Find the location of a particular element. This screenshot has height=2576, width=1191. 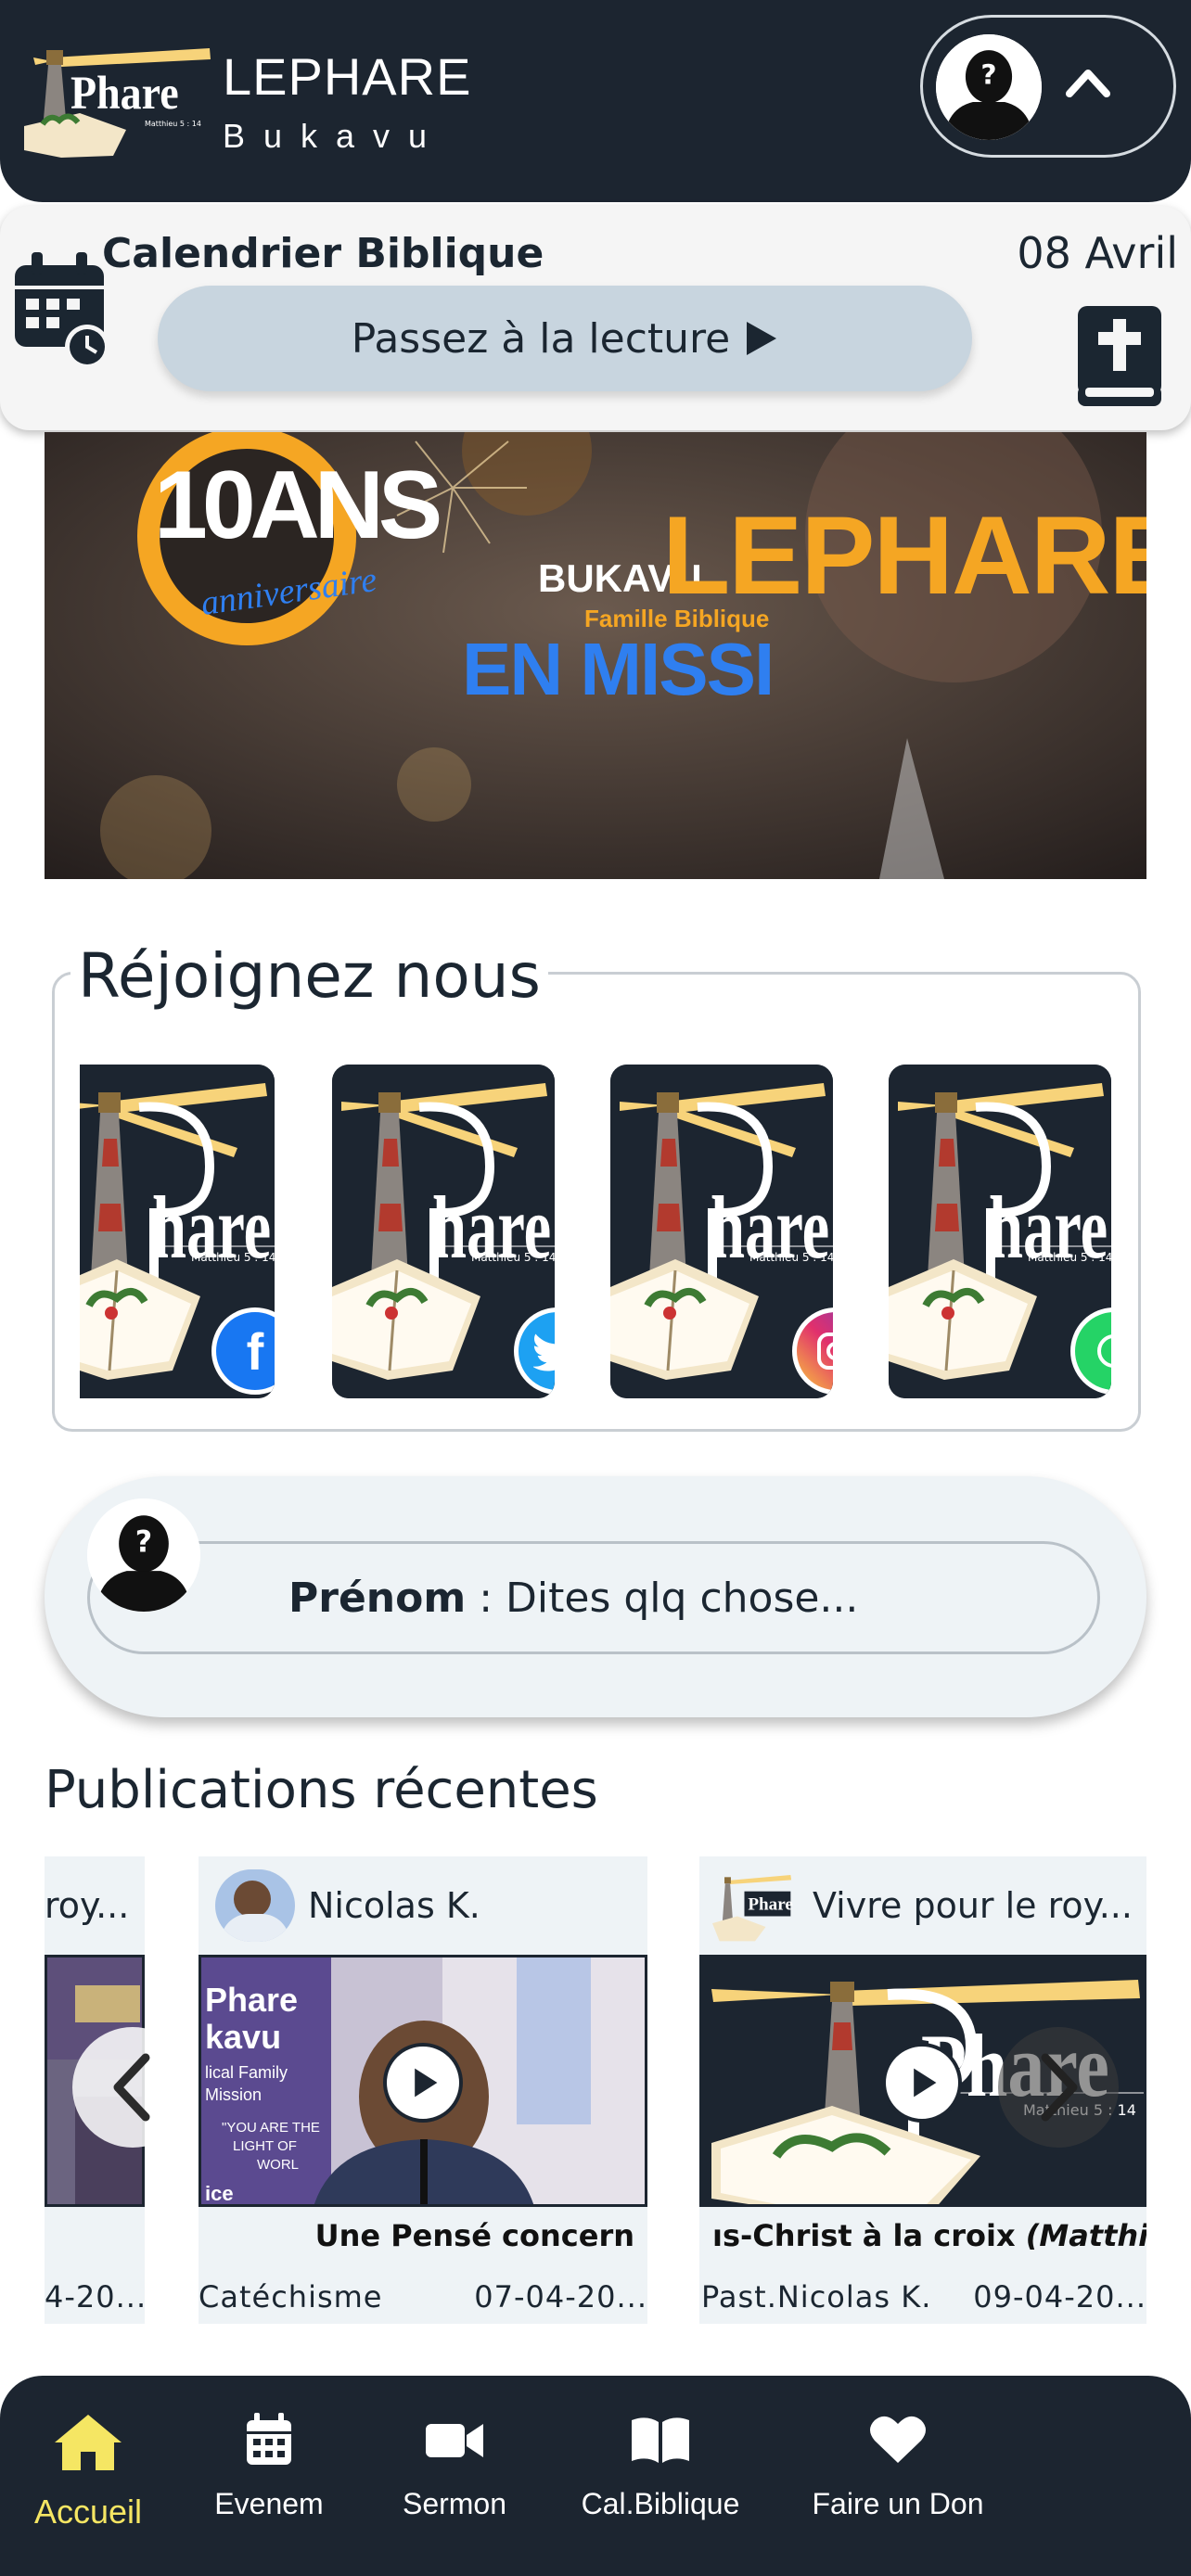

banner-mission: EN MISSI is located at coordinates (618, 669).